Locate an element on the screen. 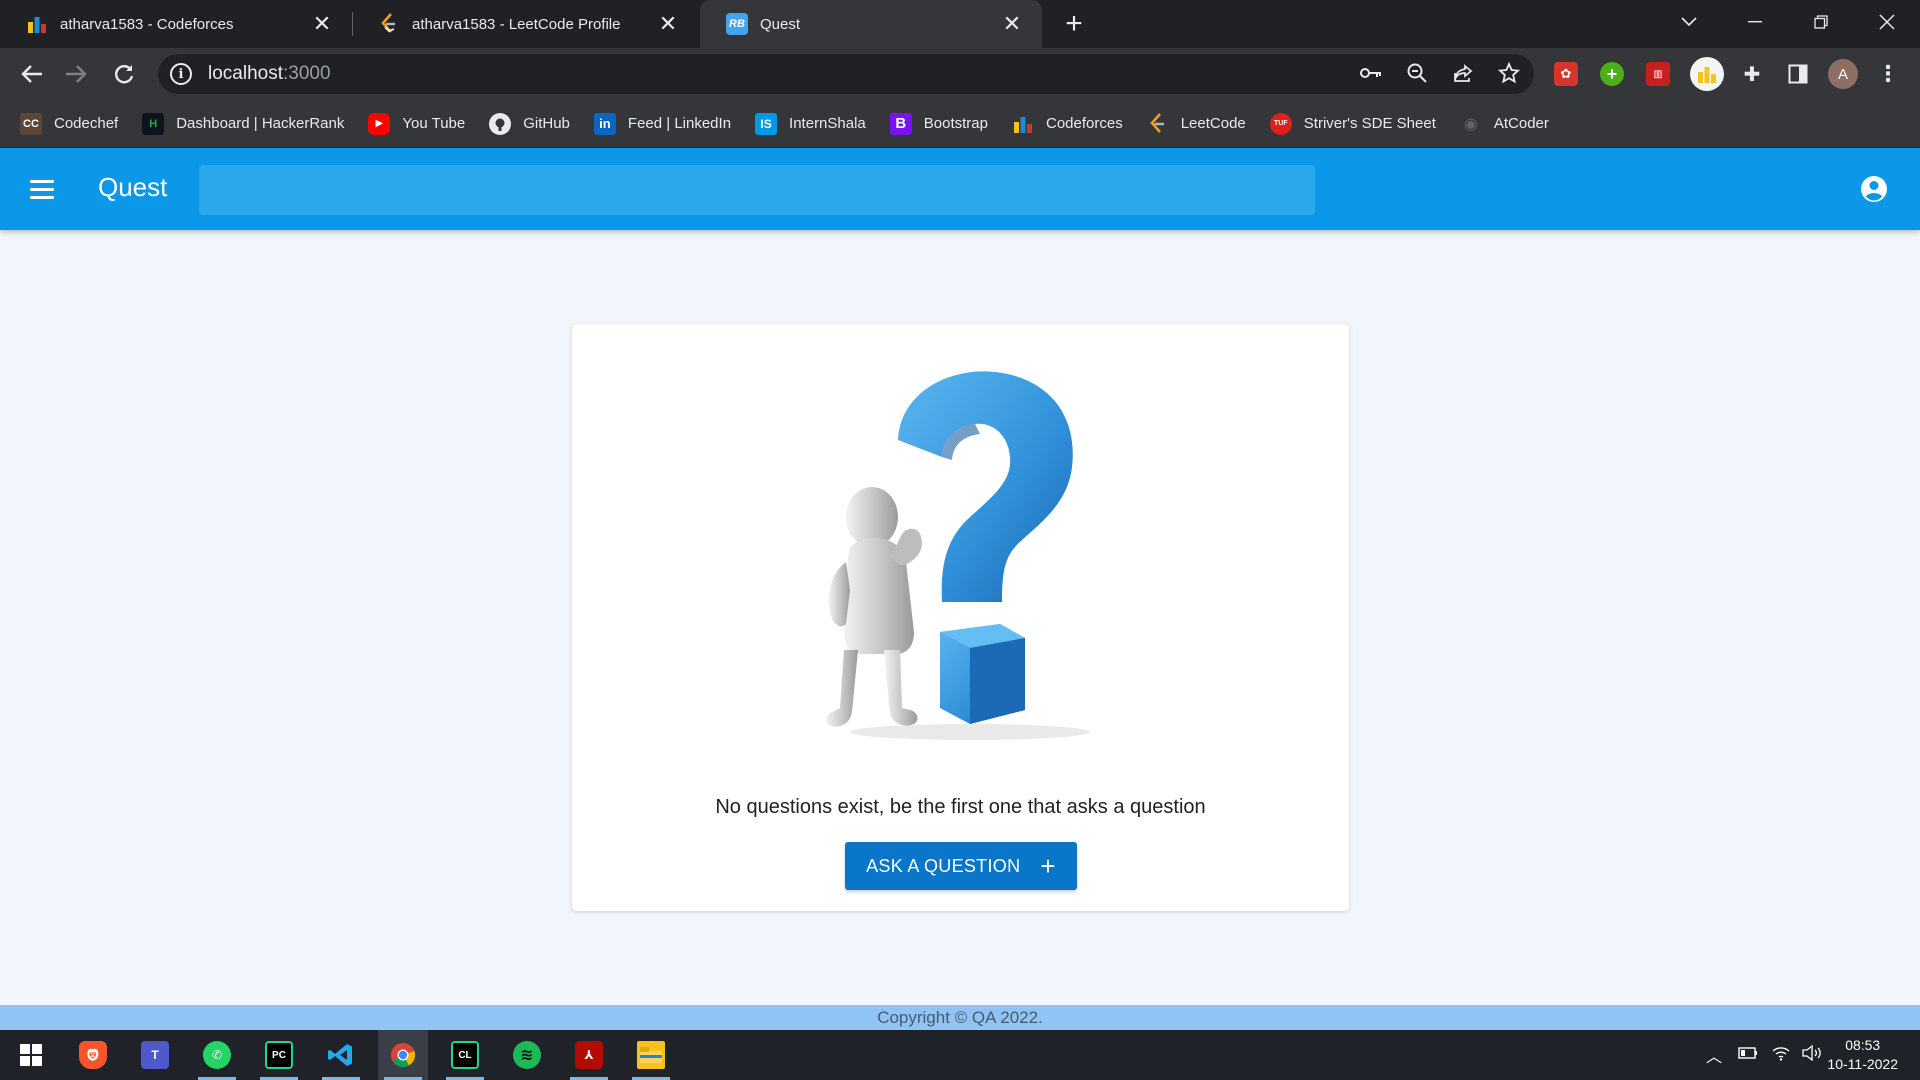 The image size is (1920, 1080). share-icon is located at coordinates (1463, 73).